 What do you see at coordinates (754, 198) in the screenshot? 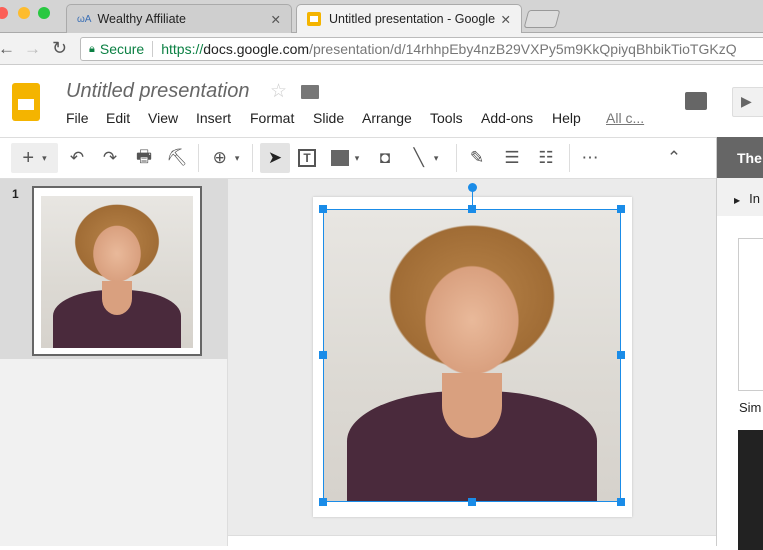
I see `section-label: In` at bounding box center [754, 198].